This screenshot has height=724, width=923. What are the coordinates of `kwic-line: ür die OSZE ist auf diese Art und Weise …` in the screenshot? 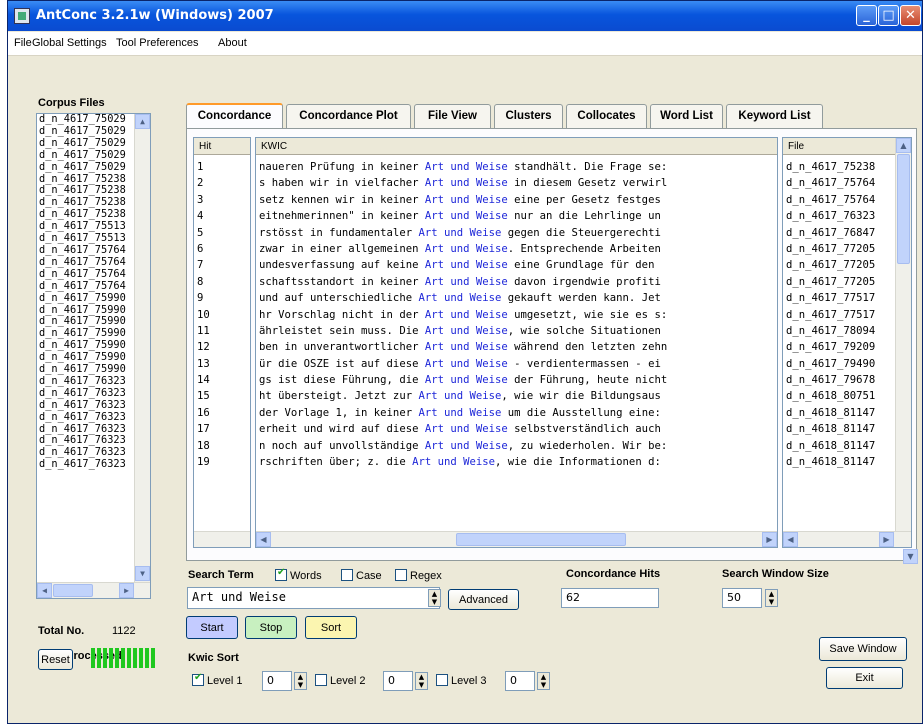 It's located at (516, 364).